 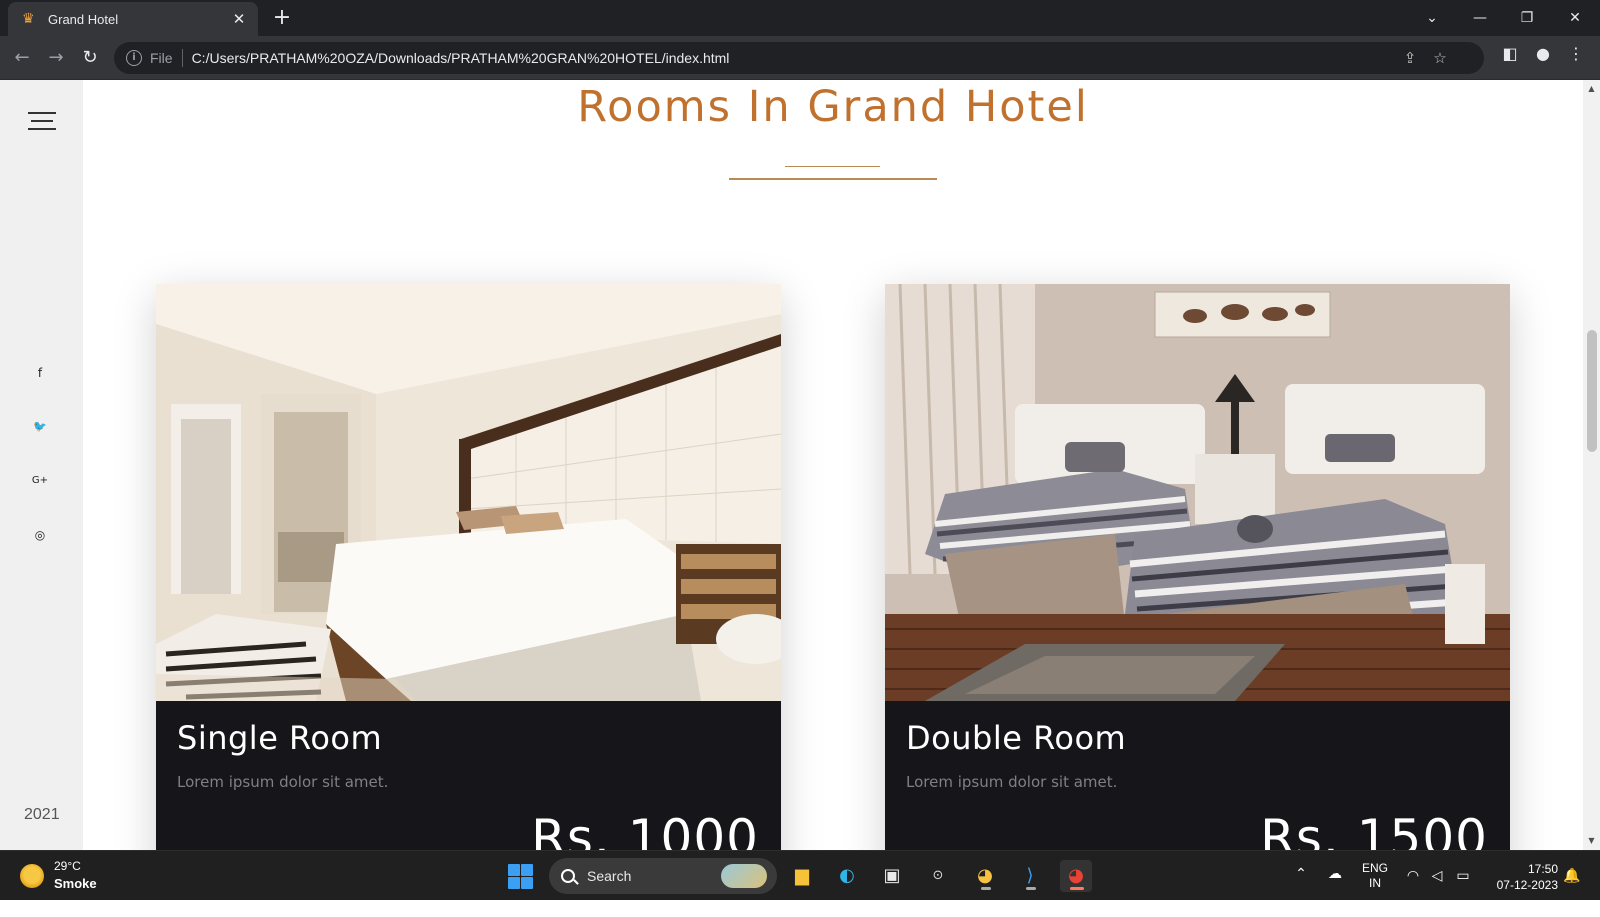 What do you see at coordinates (40, 481) in the screenshot?
I see `google-plus-icon: G+` at bounding box center [40, 481].